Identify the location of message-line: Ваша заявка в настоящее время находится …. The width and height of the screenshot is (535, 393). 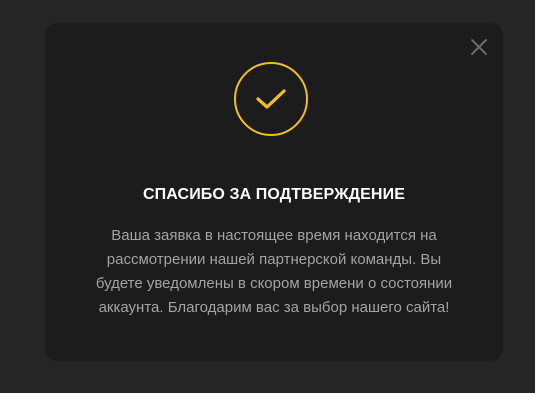
(274, 235).